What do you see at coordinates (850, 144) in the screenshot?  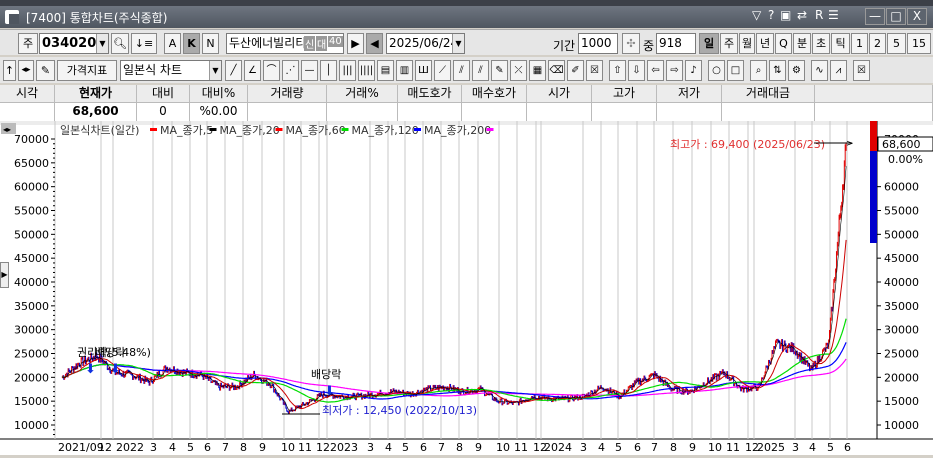 I see `arrow-head-icon: >` at bounding box center [850, 144].